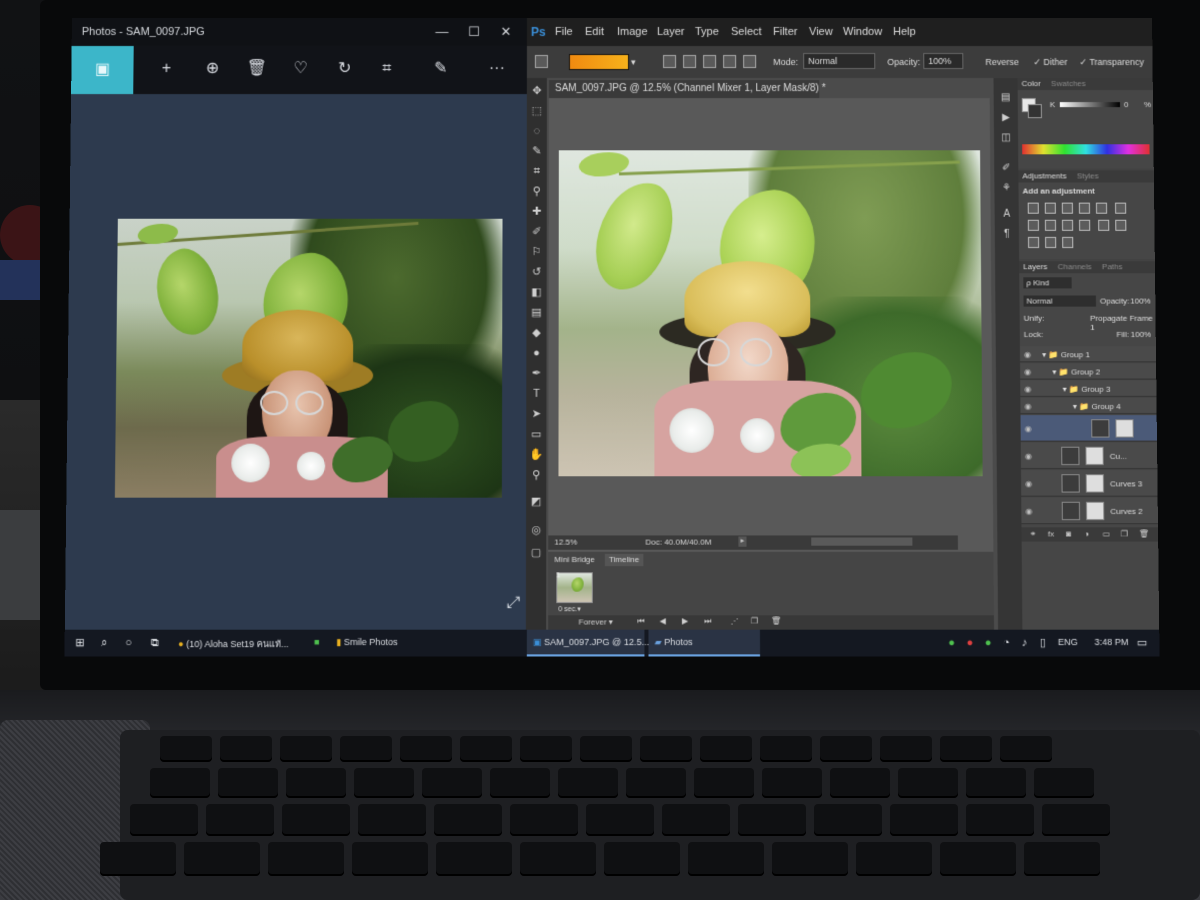 The width and height of the screenshot is (1200, 900). Describe the element at coordinates (536, 373) in the screenshot. I see `pen-tool-icon: ✒` at that location.